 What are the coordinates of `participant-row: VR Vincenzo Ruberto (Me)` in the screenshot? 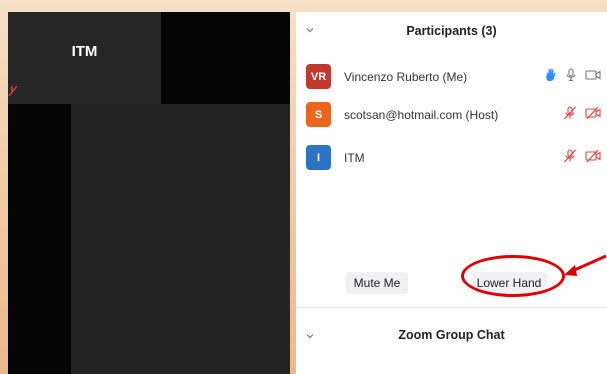 It's located at (451, 79).